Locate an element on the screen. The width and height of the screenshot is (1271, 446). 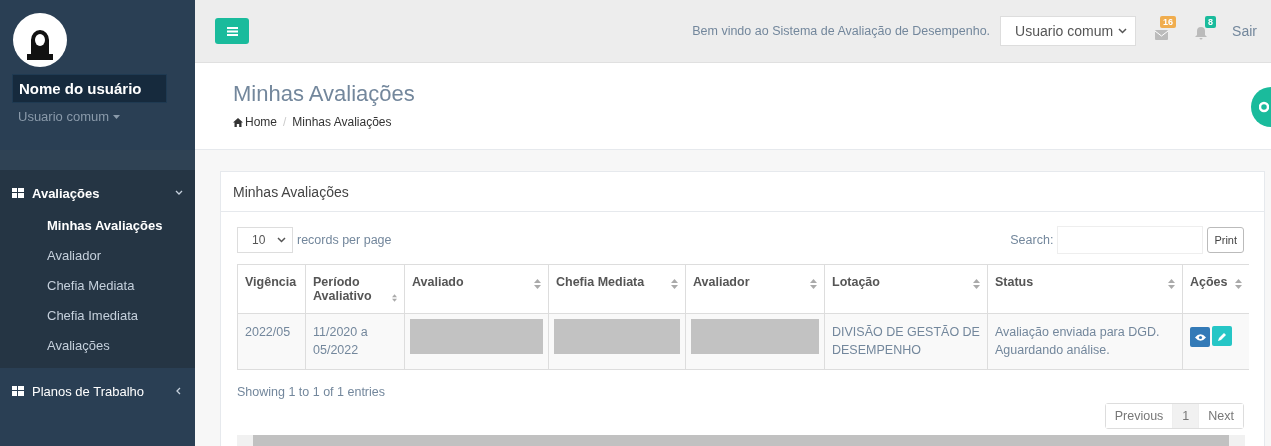
home-icon is located at coordinates (238, 122).